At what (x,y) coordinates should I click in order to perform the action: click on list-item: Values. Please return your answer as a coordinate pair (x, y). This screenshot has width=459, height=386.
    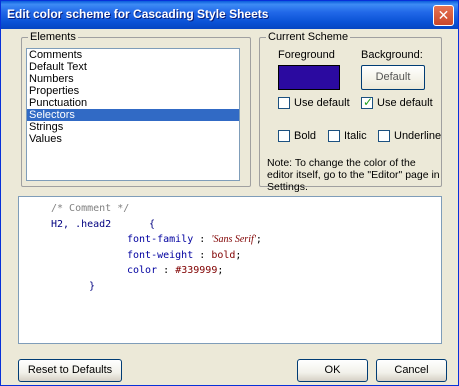
    Looking at the image, I should click on (133, 139).